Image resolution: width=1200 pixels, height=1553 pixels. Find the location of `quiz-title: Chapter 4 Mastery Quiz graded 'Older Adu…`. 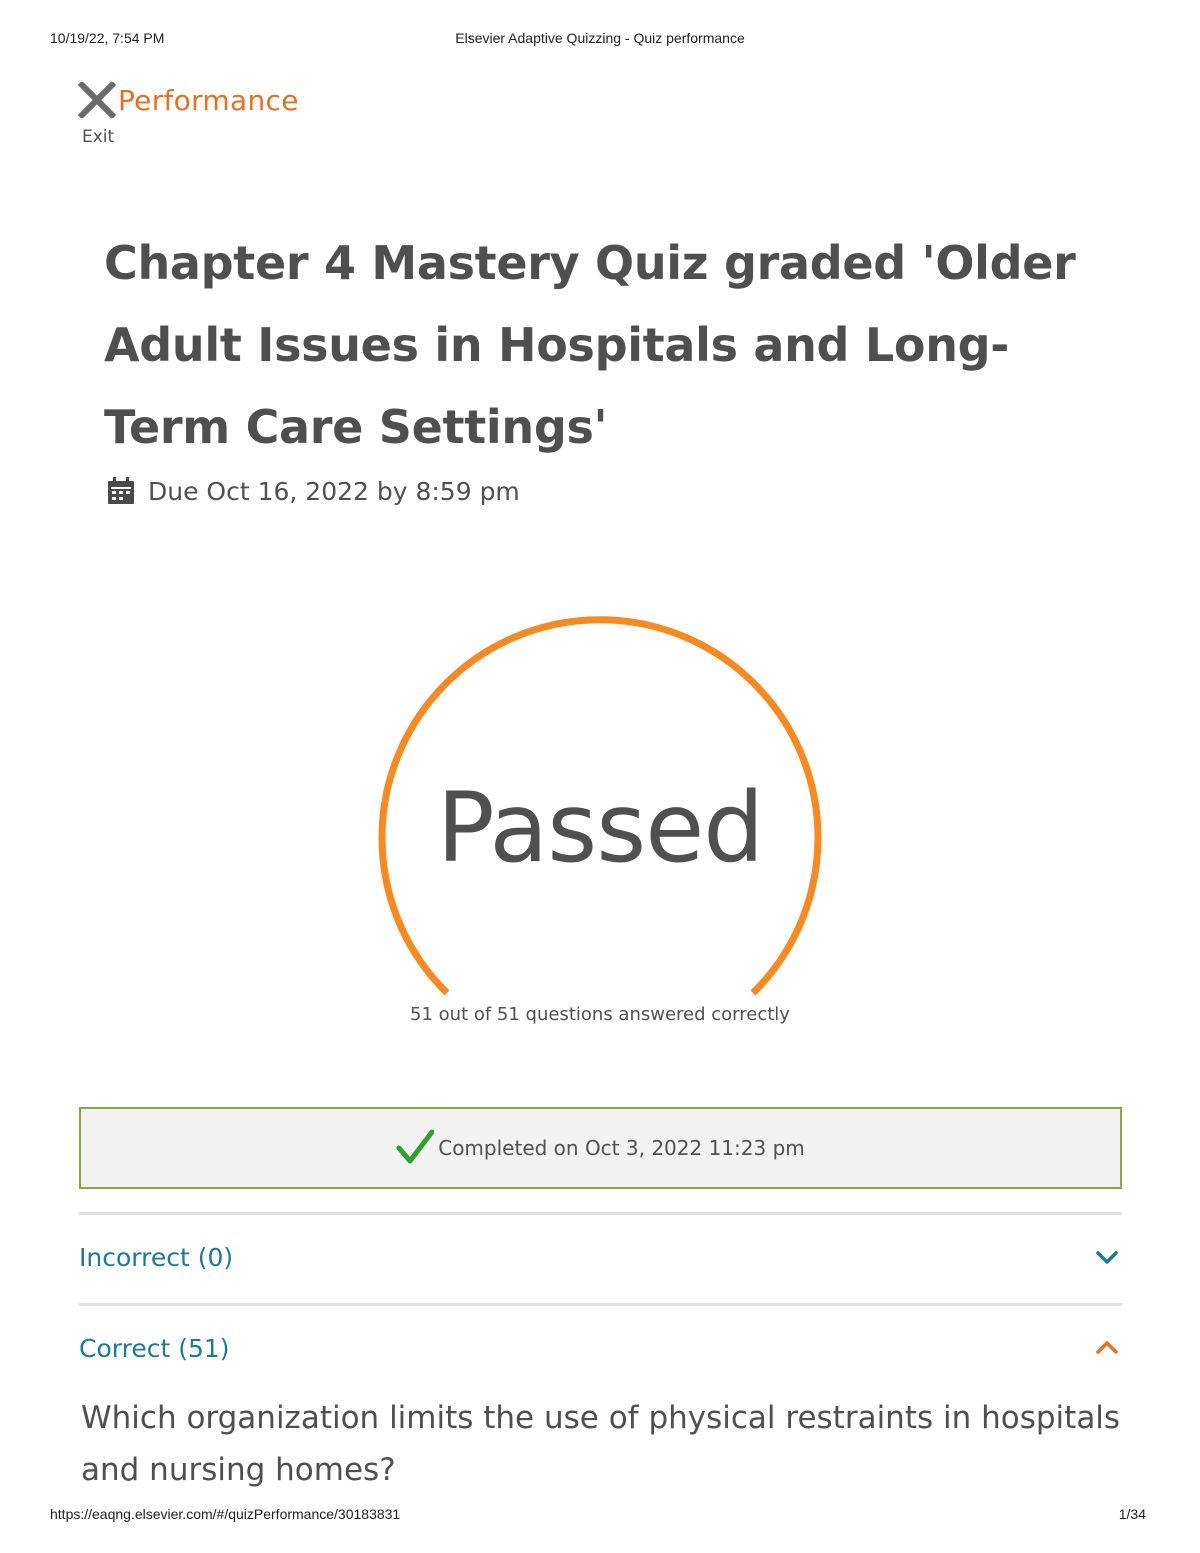

quiz-title: Chapter 4 Mastery Quiz graded 'Older Adu… is located at coordinates (590, 345).